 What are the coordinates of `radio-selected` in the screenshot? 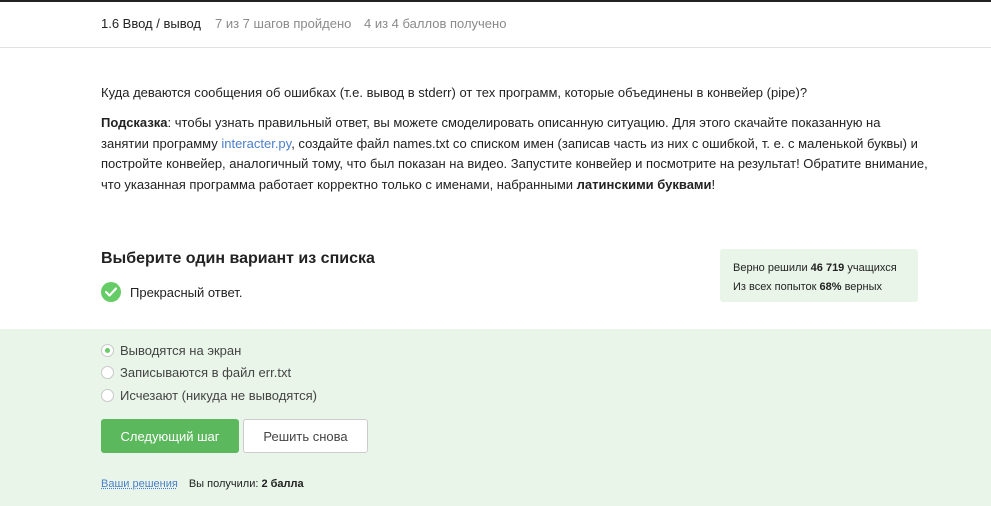 It's located at (107, 350).